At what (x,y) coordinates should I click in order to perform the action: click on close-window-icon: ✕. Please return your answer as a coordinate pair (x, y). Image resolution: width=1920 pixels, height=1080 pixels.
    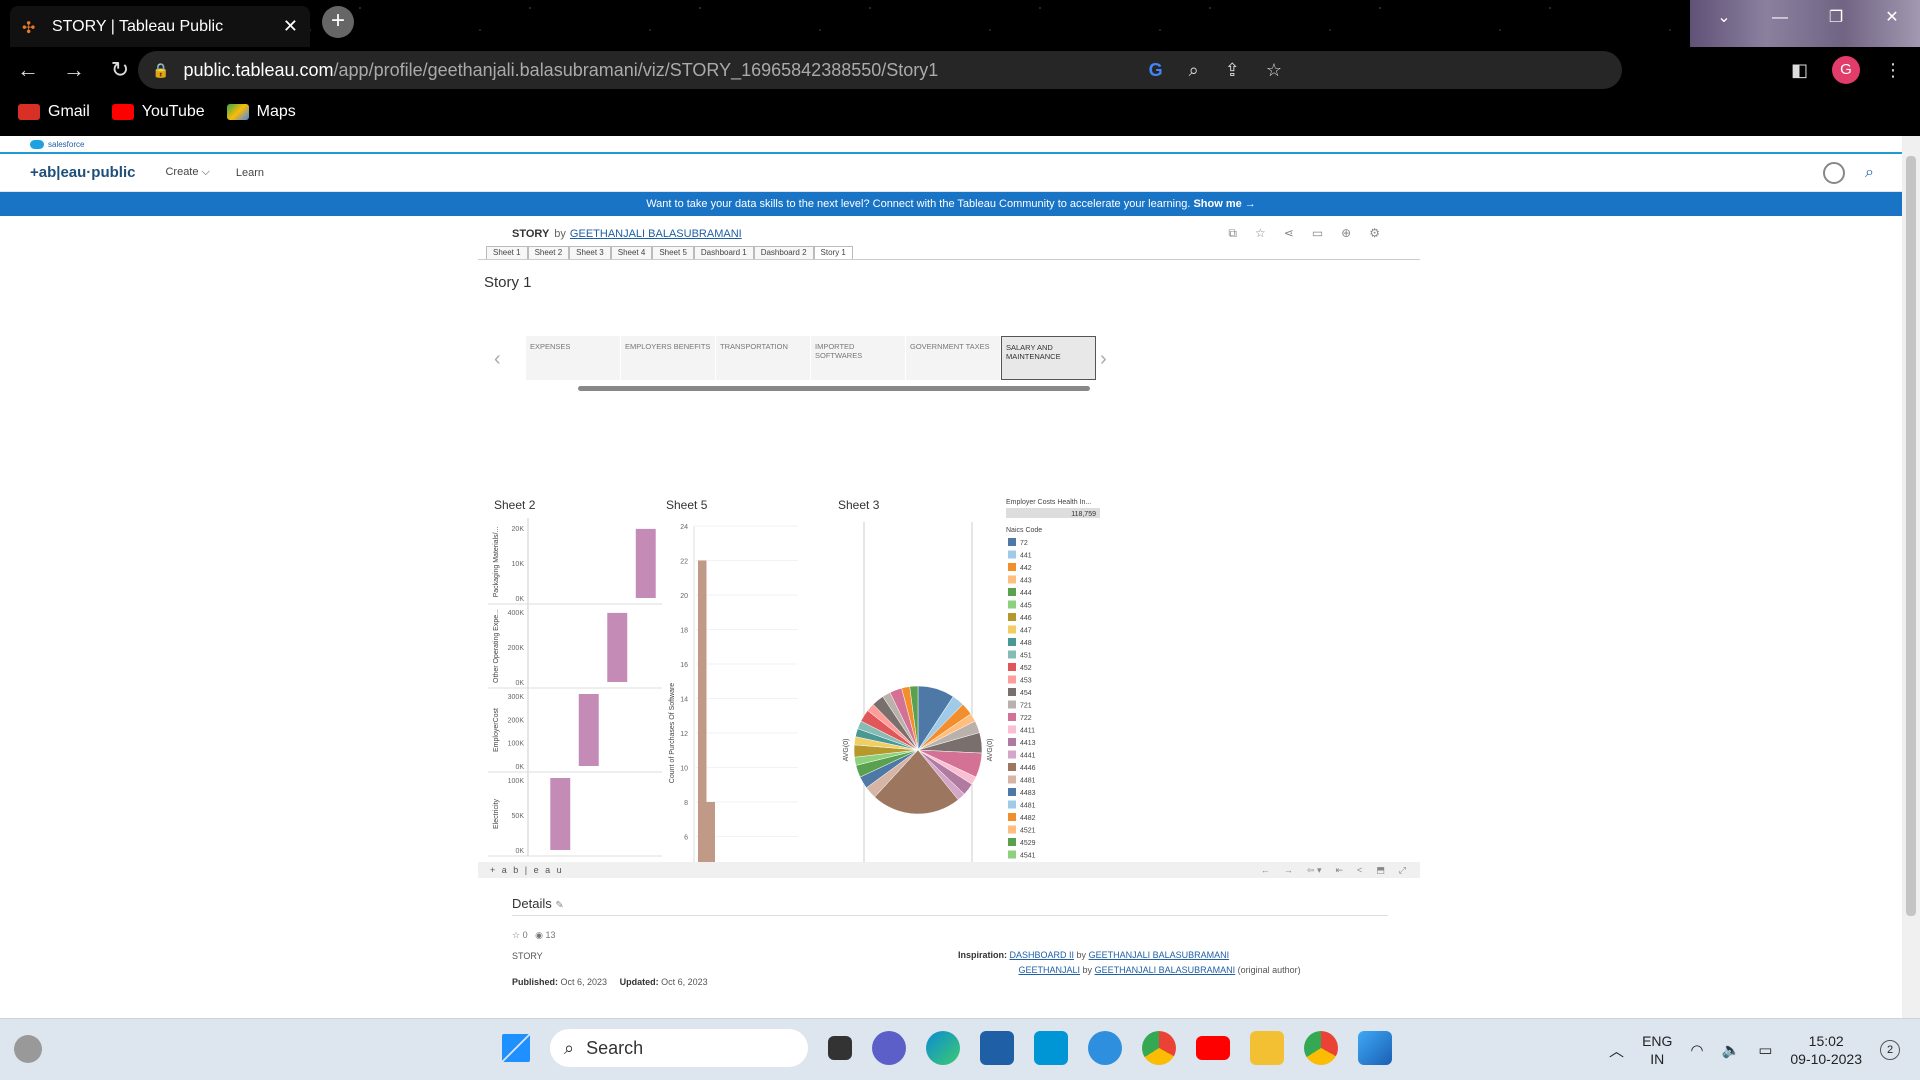
    Looking at the image, I should click on (1892, 18).